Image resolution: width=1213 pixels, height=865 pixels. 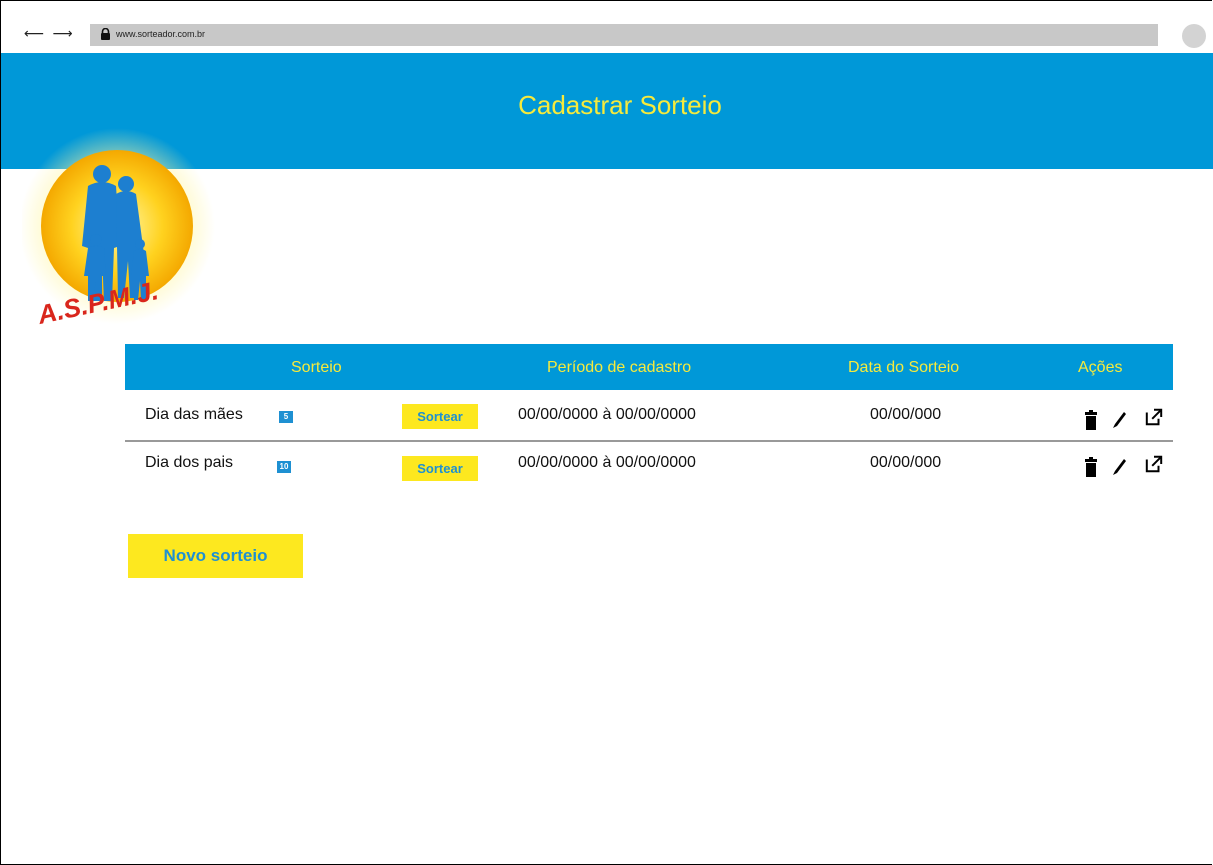 I want to click on column-header-sorteio: Sorteio, so click(x=316, y=367).